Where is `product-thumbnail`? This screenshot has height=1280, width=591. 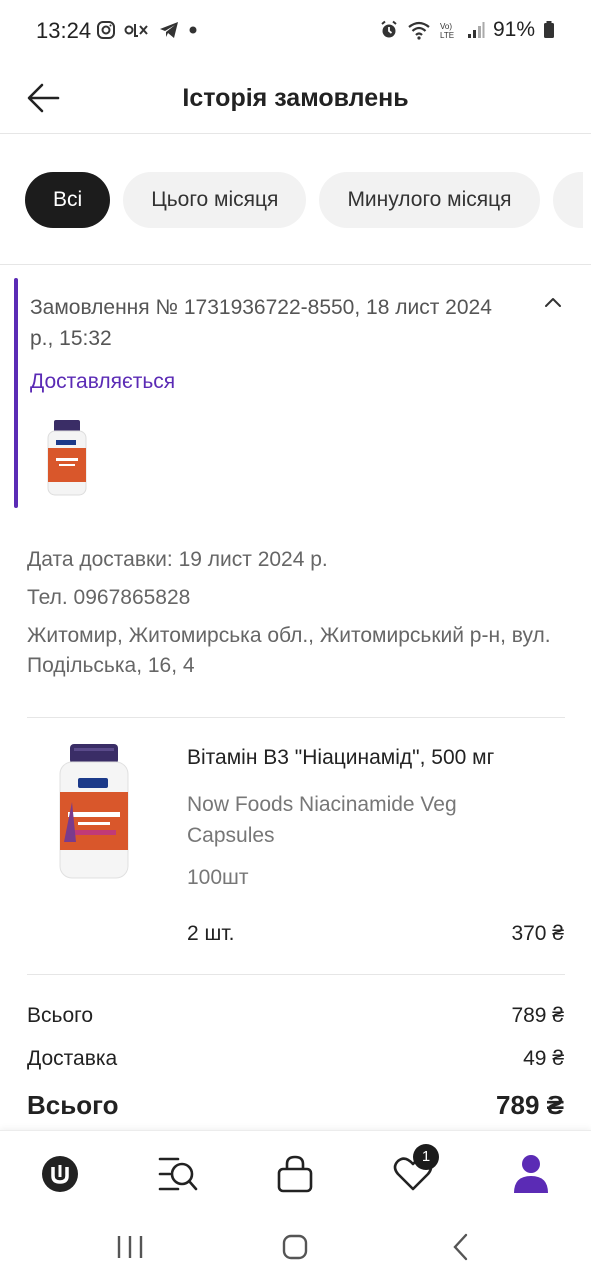
product-thumbnail is located at coordinates (67, 458).